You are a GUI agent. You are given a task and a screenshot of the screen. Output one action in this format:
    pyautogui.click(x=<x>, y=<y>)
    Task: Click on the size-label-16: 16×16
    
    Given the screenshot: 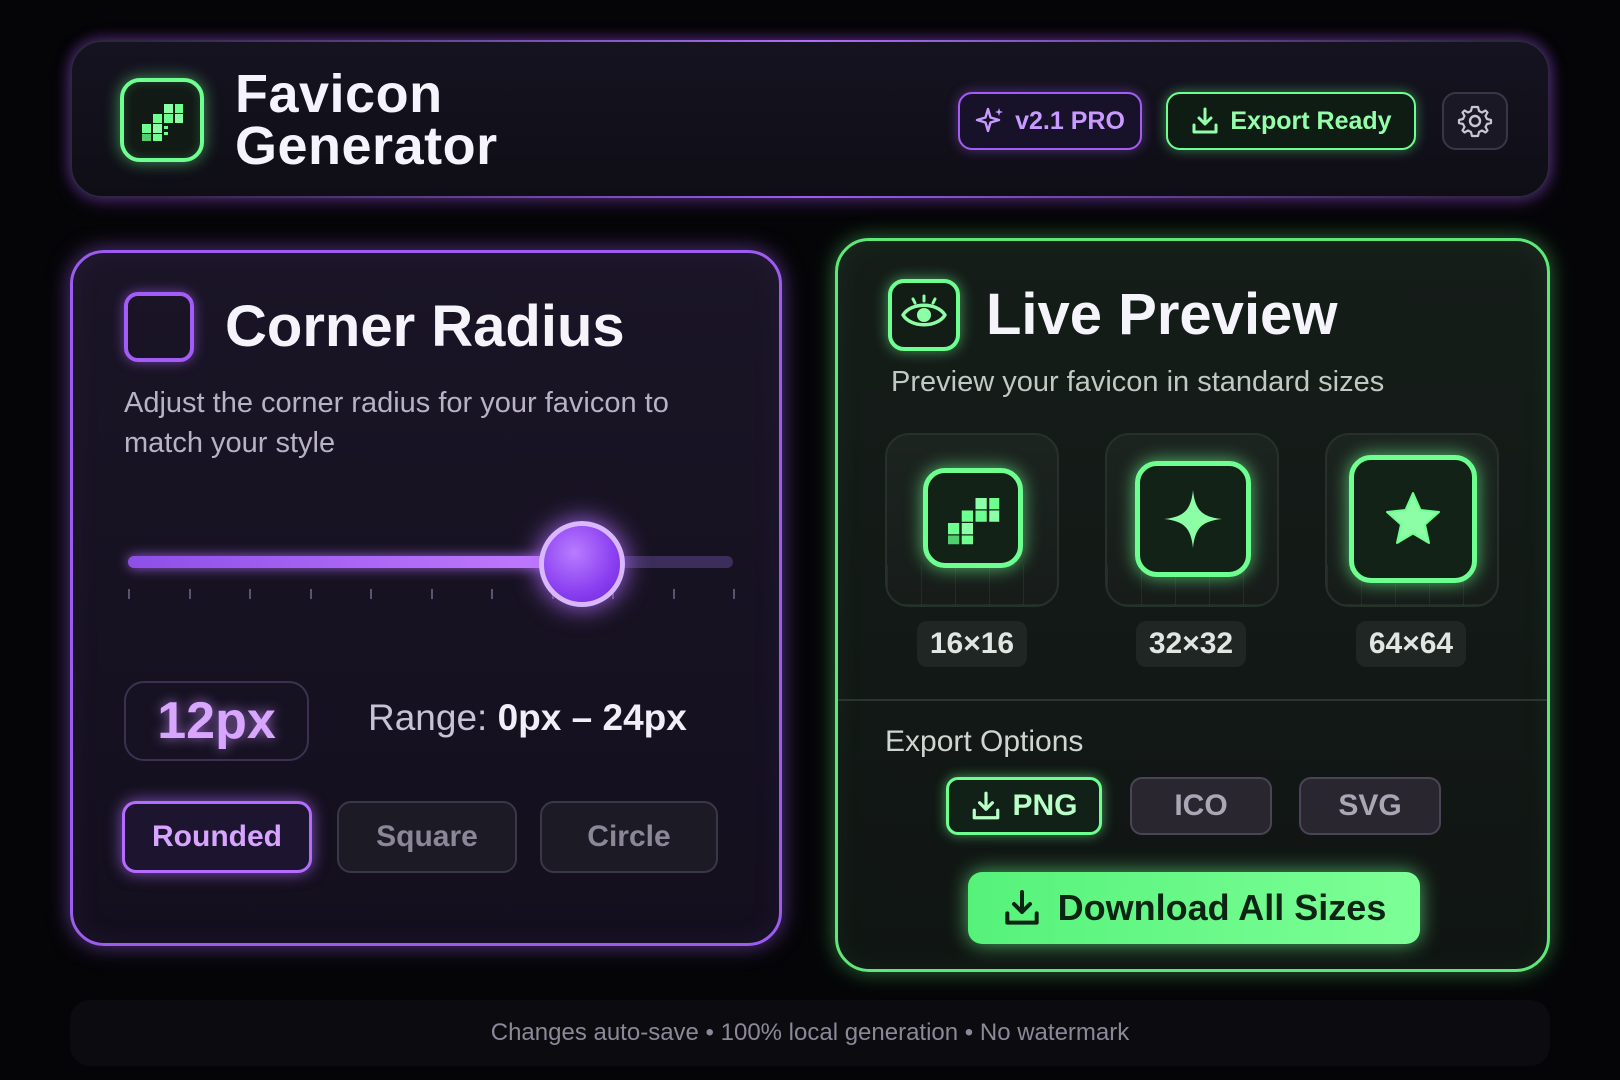 What is the action you would take?
    pyautogui.click(x=972, y=644)
    